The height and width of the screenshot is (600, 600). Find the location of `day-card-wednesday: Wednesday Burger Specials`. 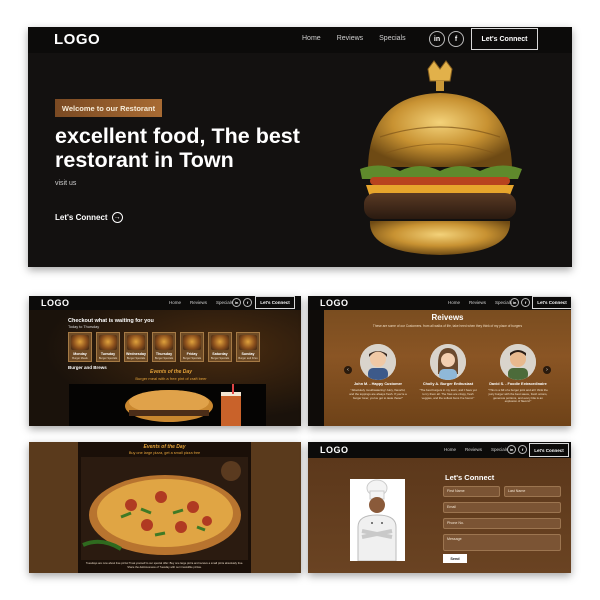

day-card-wednesday: Wednesday Burger Specials is located at coordinates (136, 347).